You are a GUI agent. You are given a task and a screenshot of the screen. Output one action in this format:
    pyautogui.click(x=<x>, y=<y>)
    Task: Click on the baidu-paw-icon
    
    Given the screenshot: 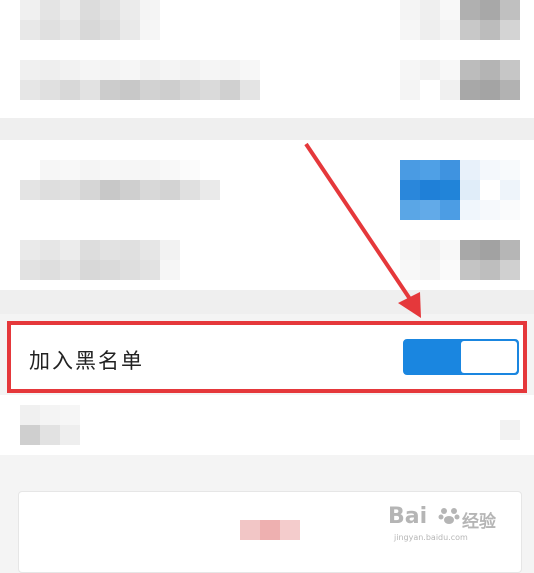 What is the action you would take?
    pyautogui.click(x=449, y=516)
    